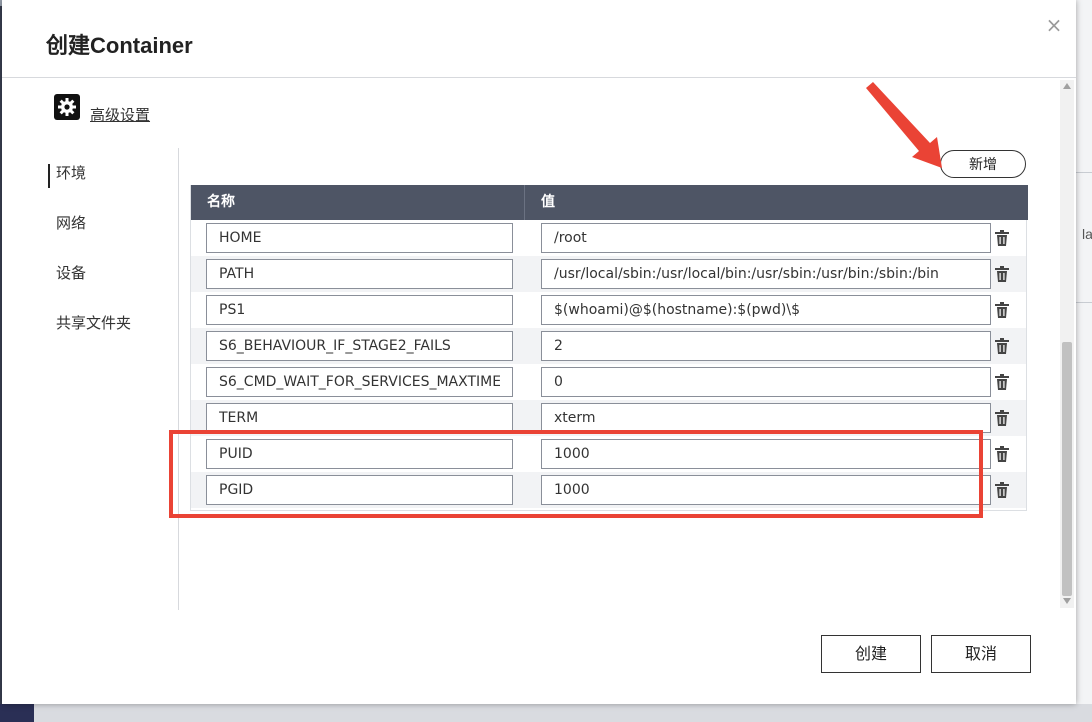  What do you see at coordinates (983, 164) in the screenshot?
I see `add-variable-button: 新增` at bounding box center [983, 164].